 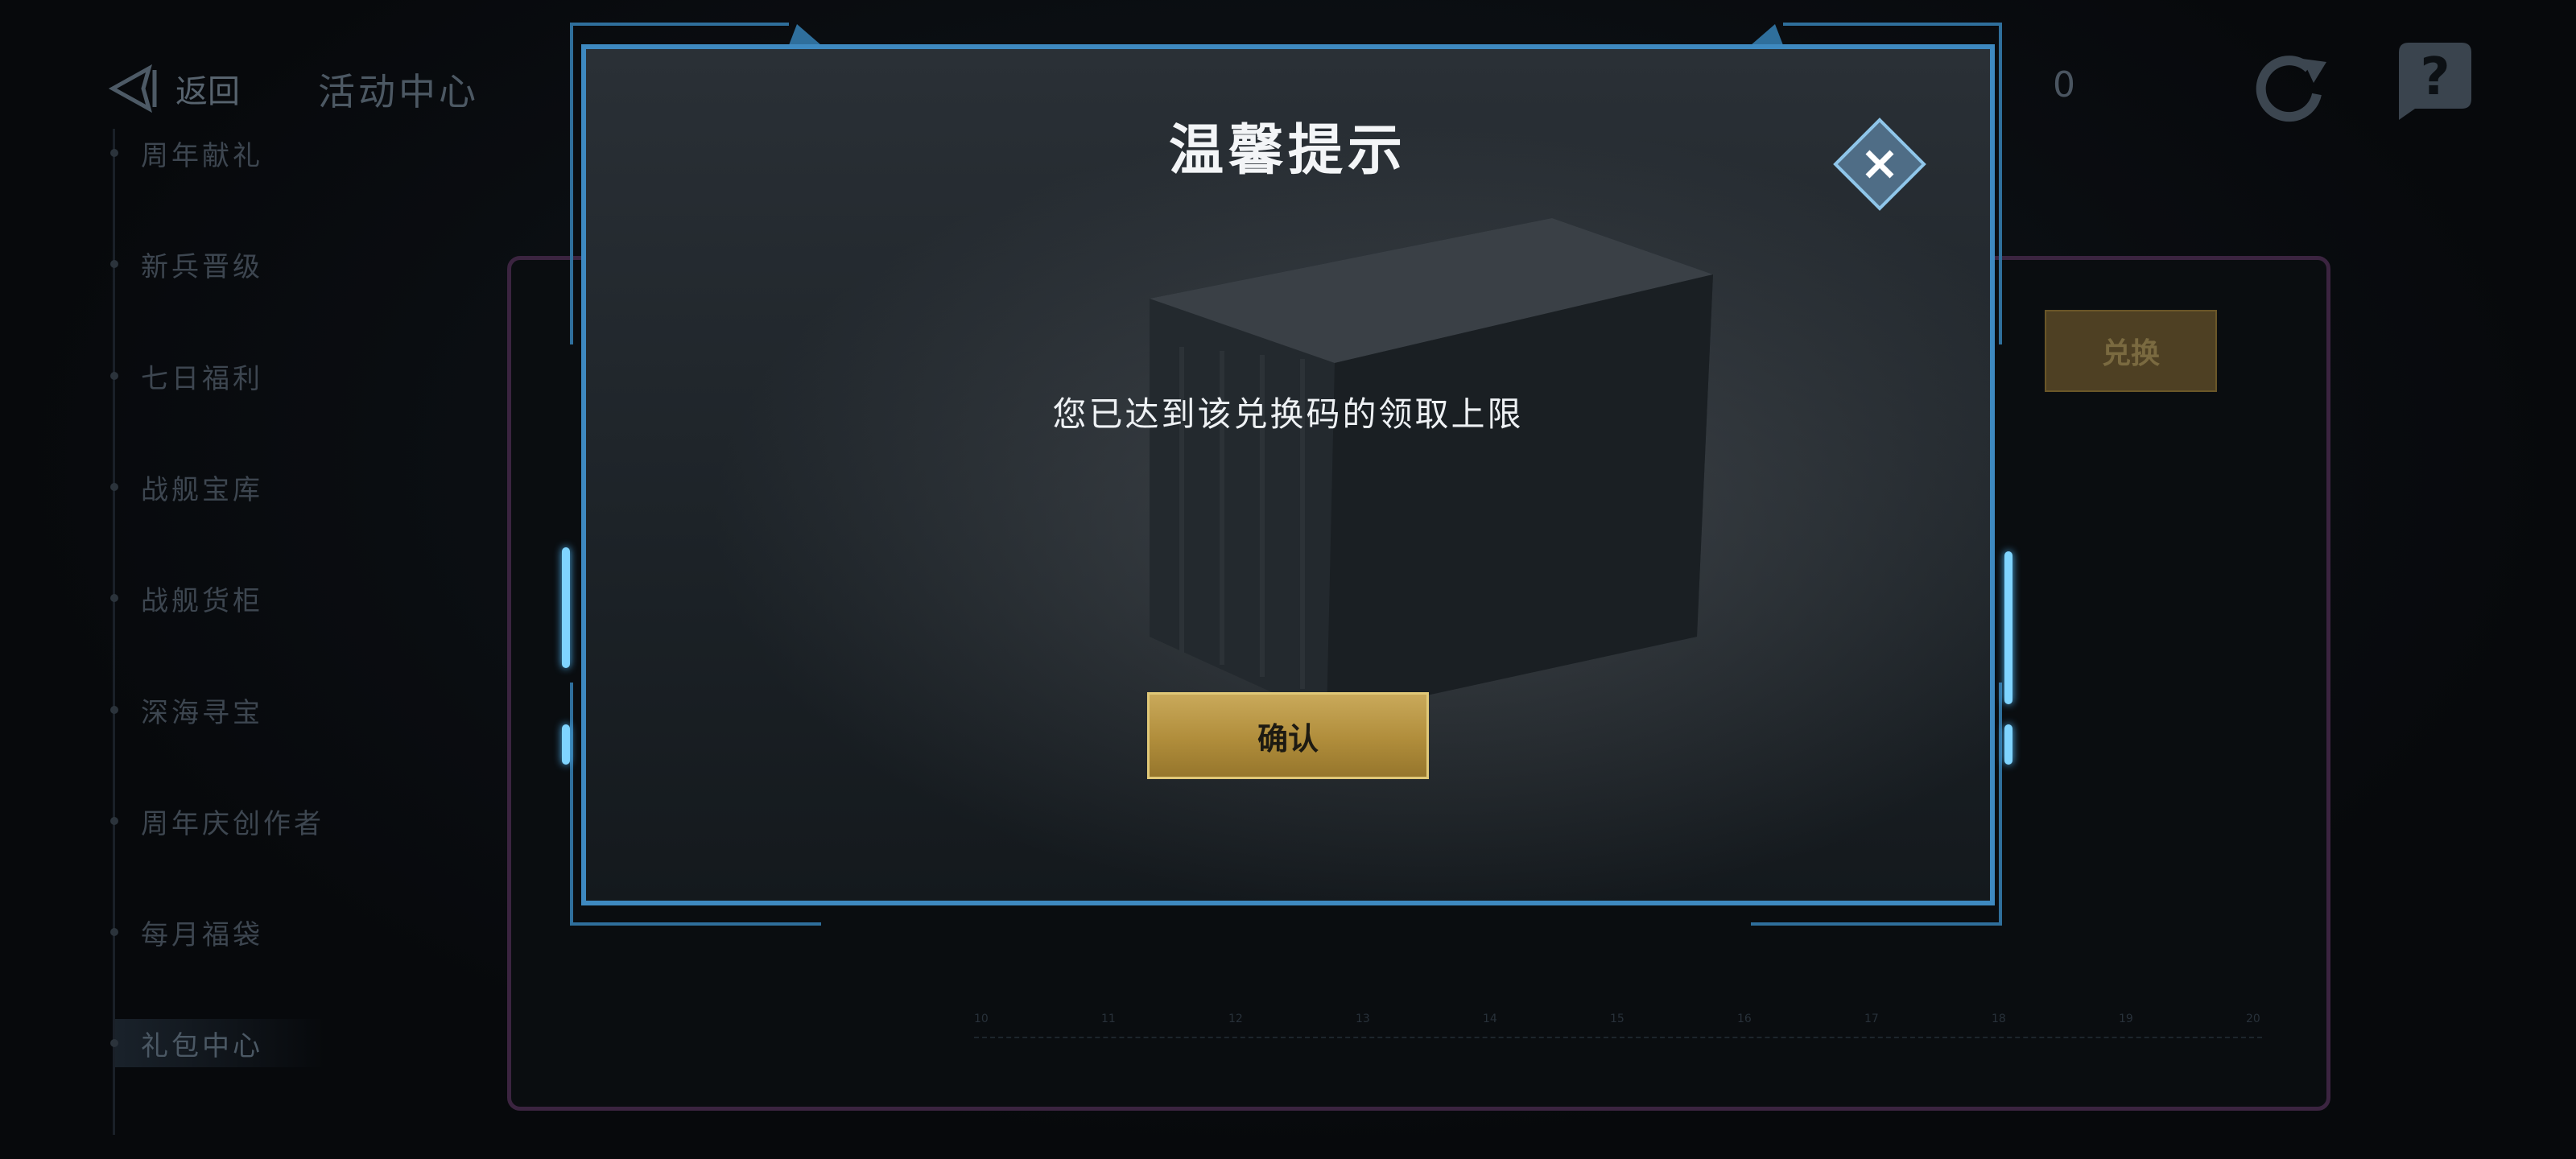 I want to click on dialog-message: 您已达到该兑换码的领取上限, so click(x=1288, y=414).